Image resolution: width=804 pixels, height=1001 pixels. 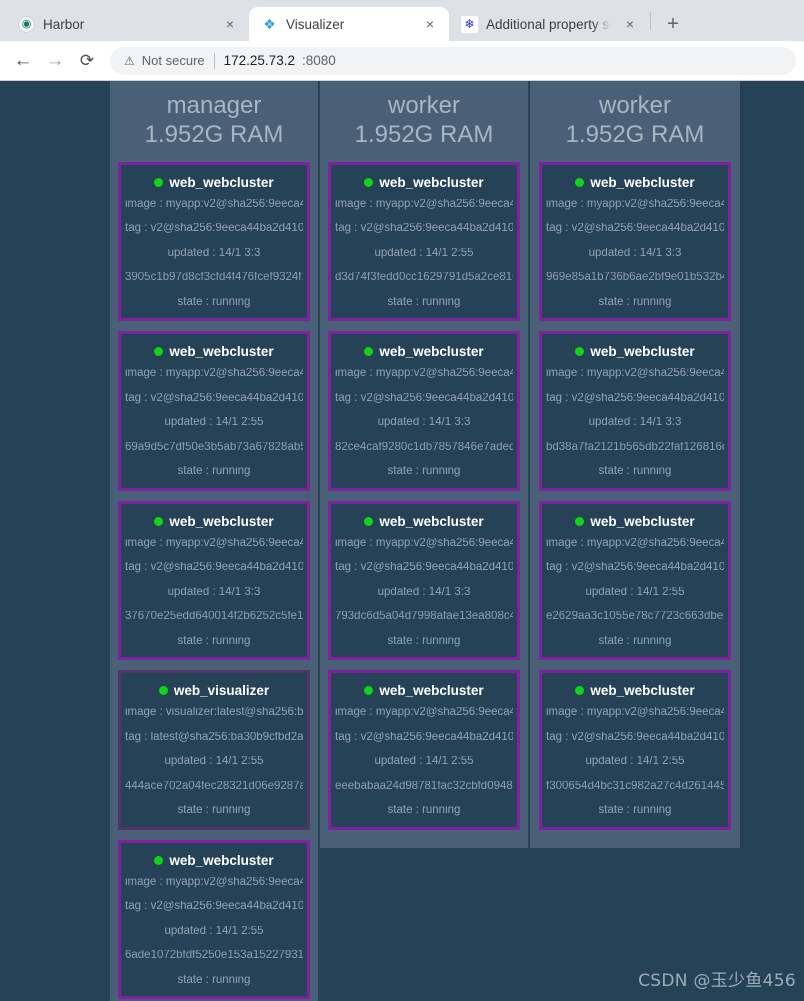 What do you see at coordinates (23, 61) in the screenshot?
I see `back-icon: ←` at bounding box center [23, 61].